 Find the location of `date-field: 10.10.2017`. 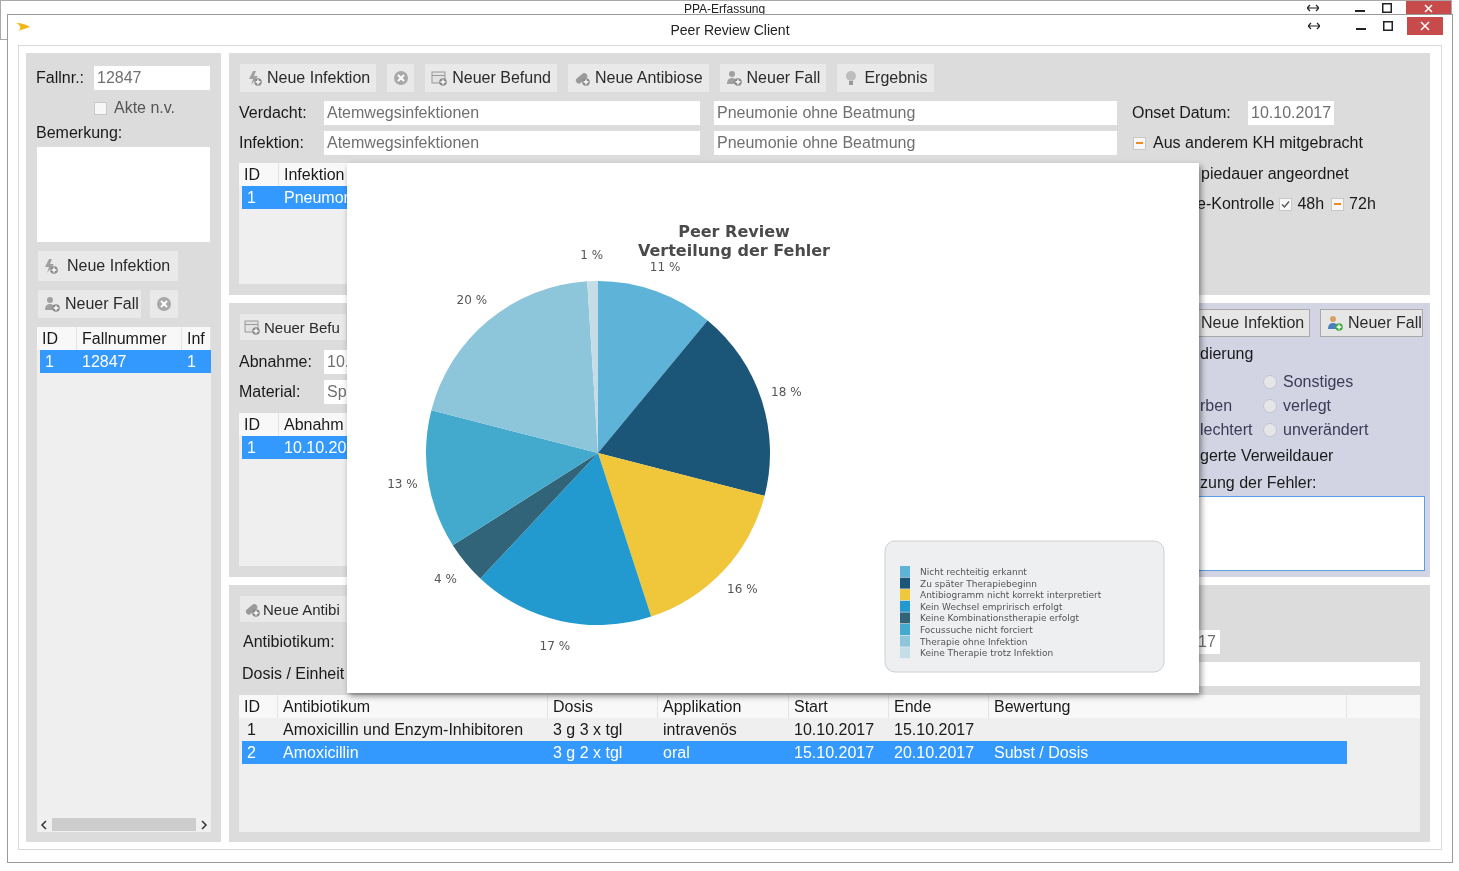

date-field: 10.10.2017 is located at coordinates (1291, 113).